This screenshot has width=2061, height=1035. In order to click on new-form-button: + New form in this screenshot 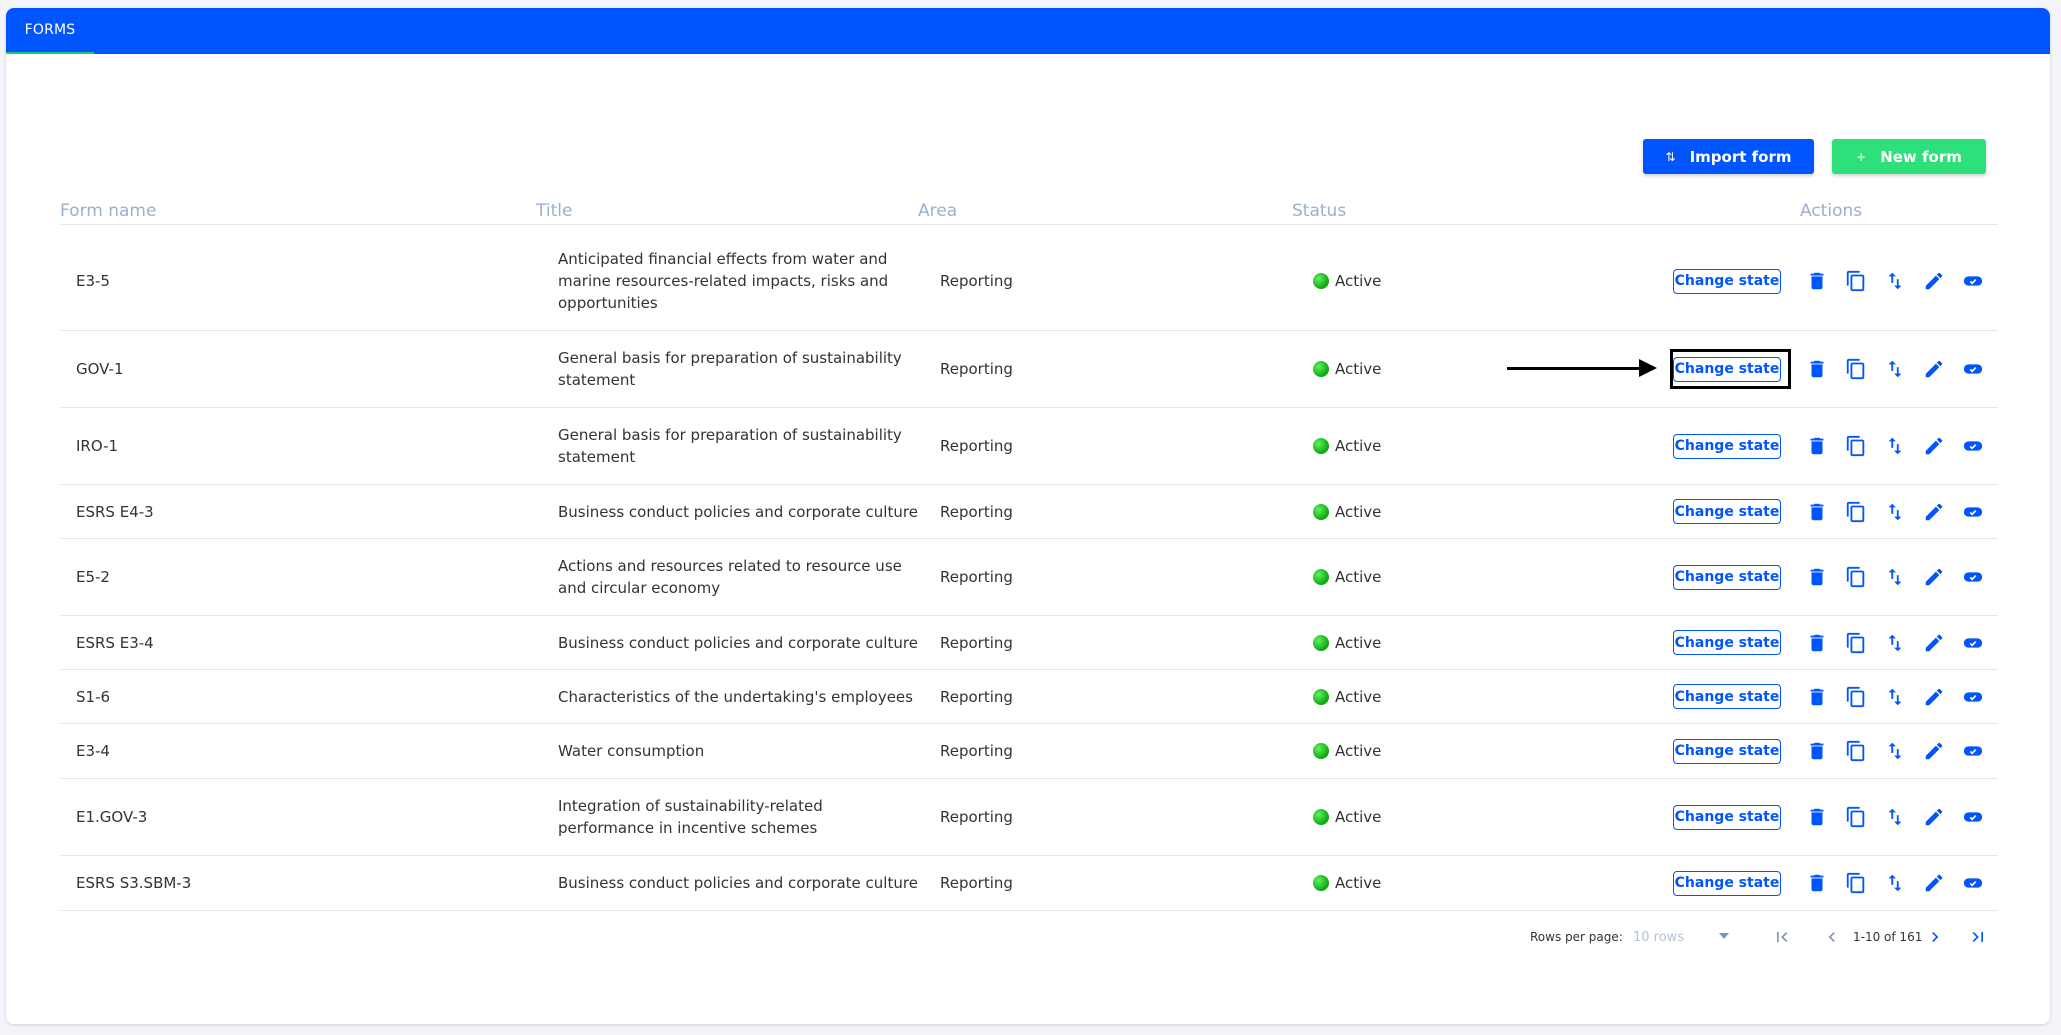, I will do `click(1909, 156)`.